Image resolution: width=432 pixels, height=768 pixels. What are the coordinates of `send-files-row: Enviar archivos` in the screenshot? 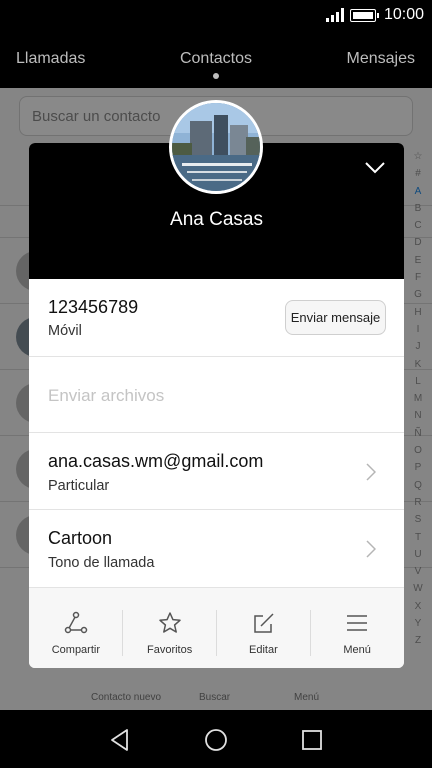 It's located at (216, 395).